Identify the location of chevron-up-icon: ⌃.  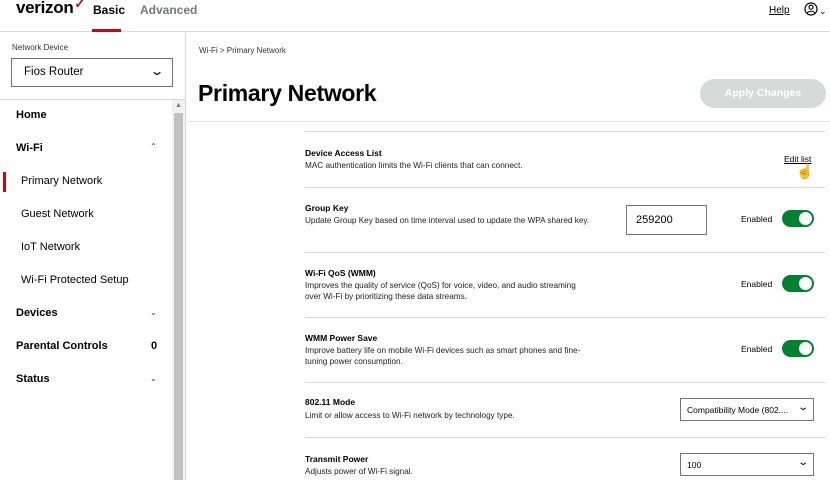
(153, 146).